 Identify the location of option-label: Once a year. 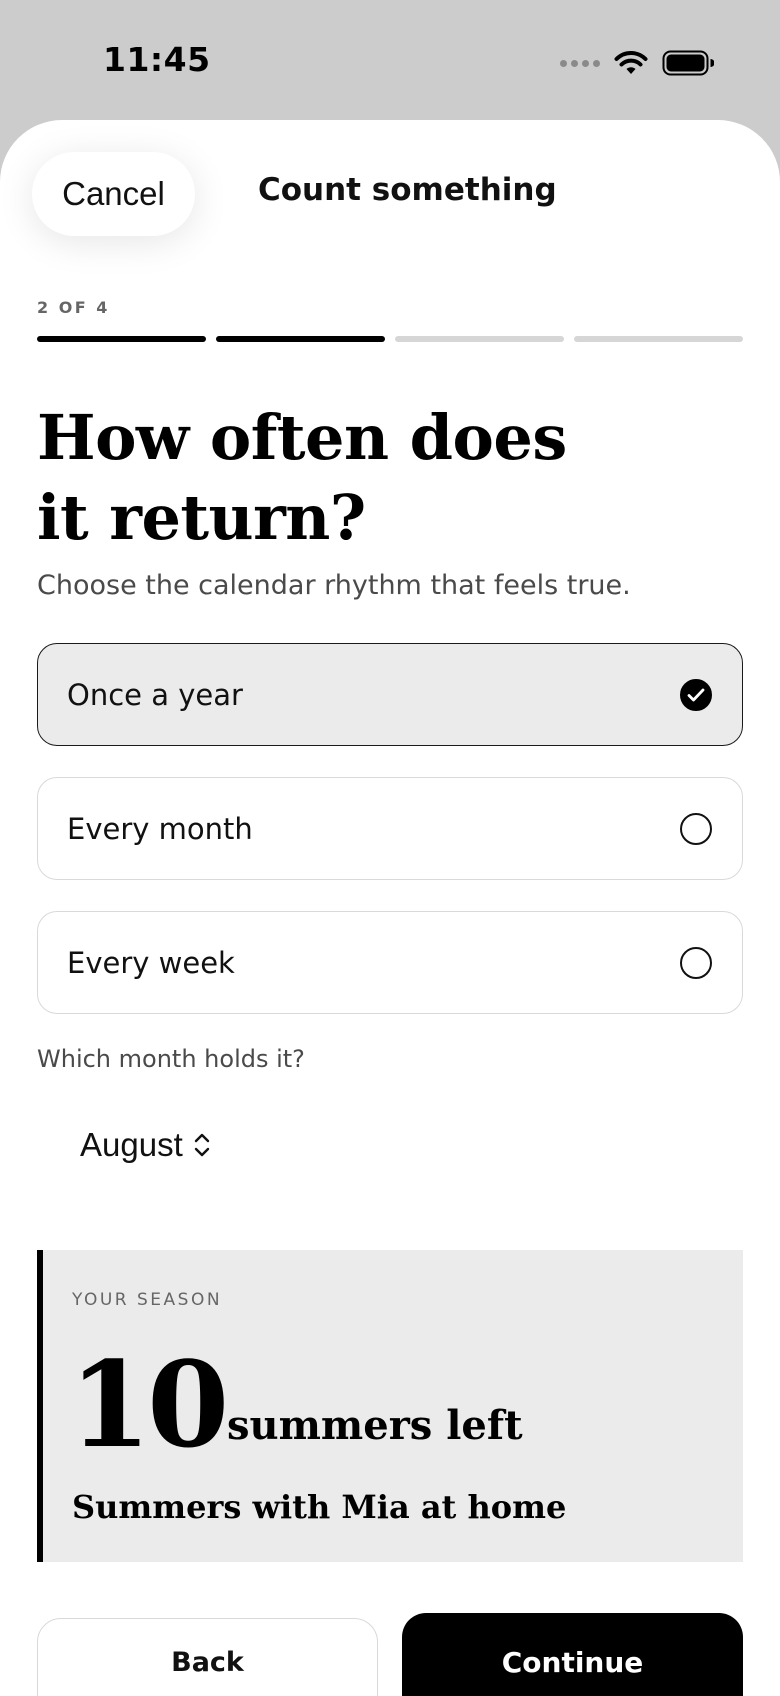
(155, 694).